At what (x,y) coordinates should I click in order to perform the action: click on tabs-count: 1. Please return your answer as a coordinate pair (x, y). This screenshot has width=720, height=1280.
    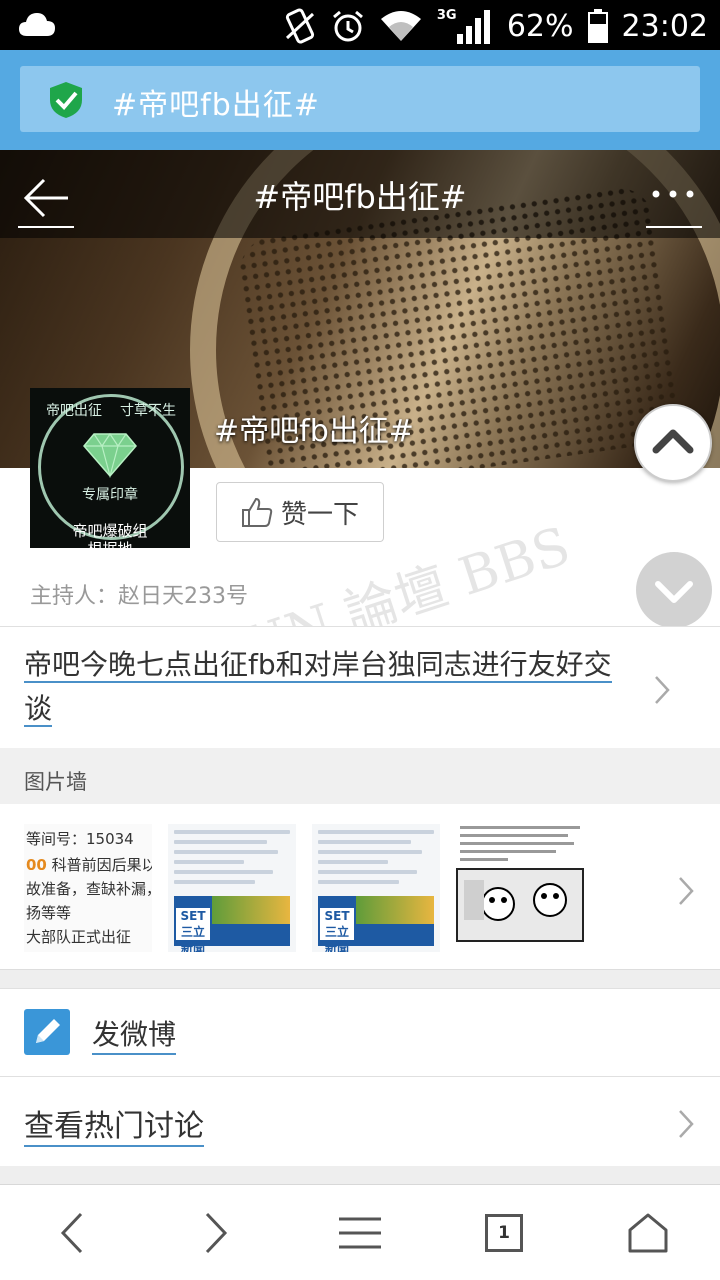
    Looking at the image, I should click on (504, 1233).